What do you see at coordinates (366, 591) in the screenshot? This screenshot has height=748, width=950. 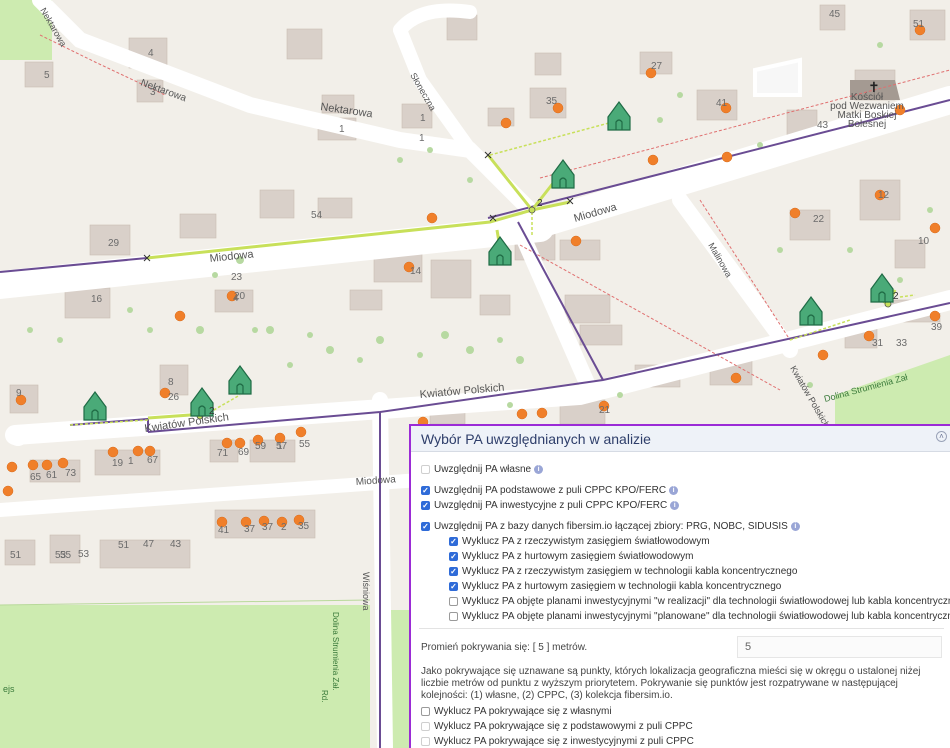 I see `street-label: Wiśniowa` at bounding box center [366, 591].